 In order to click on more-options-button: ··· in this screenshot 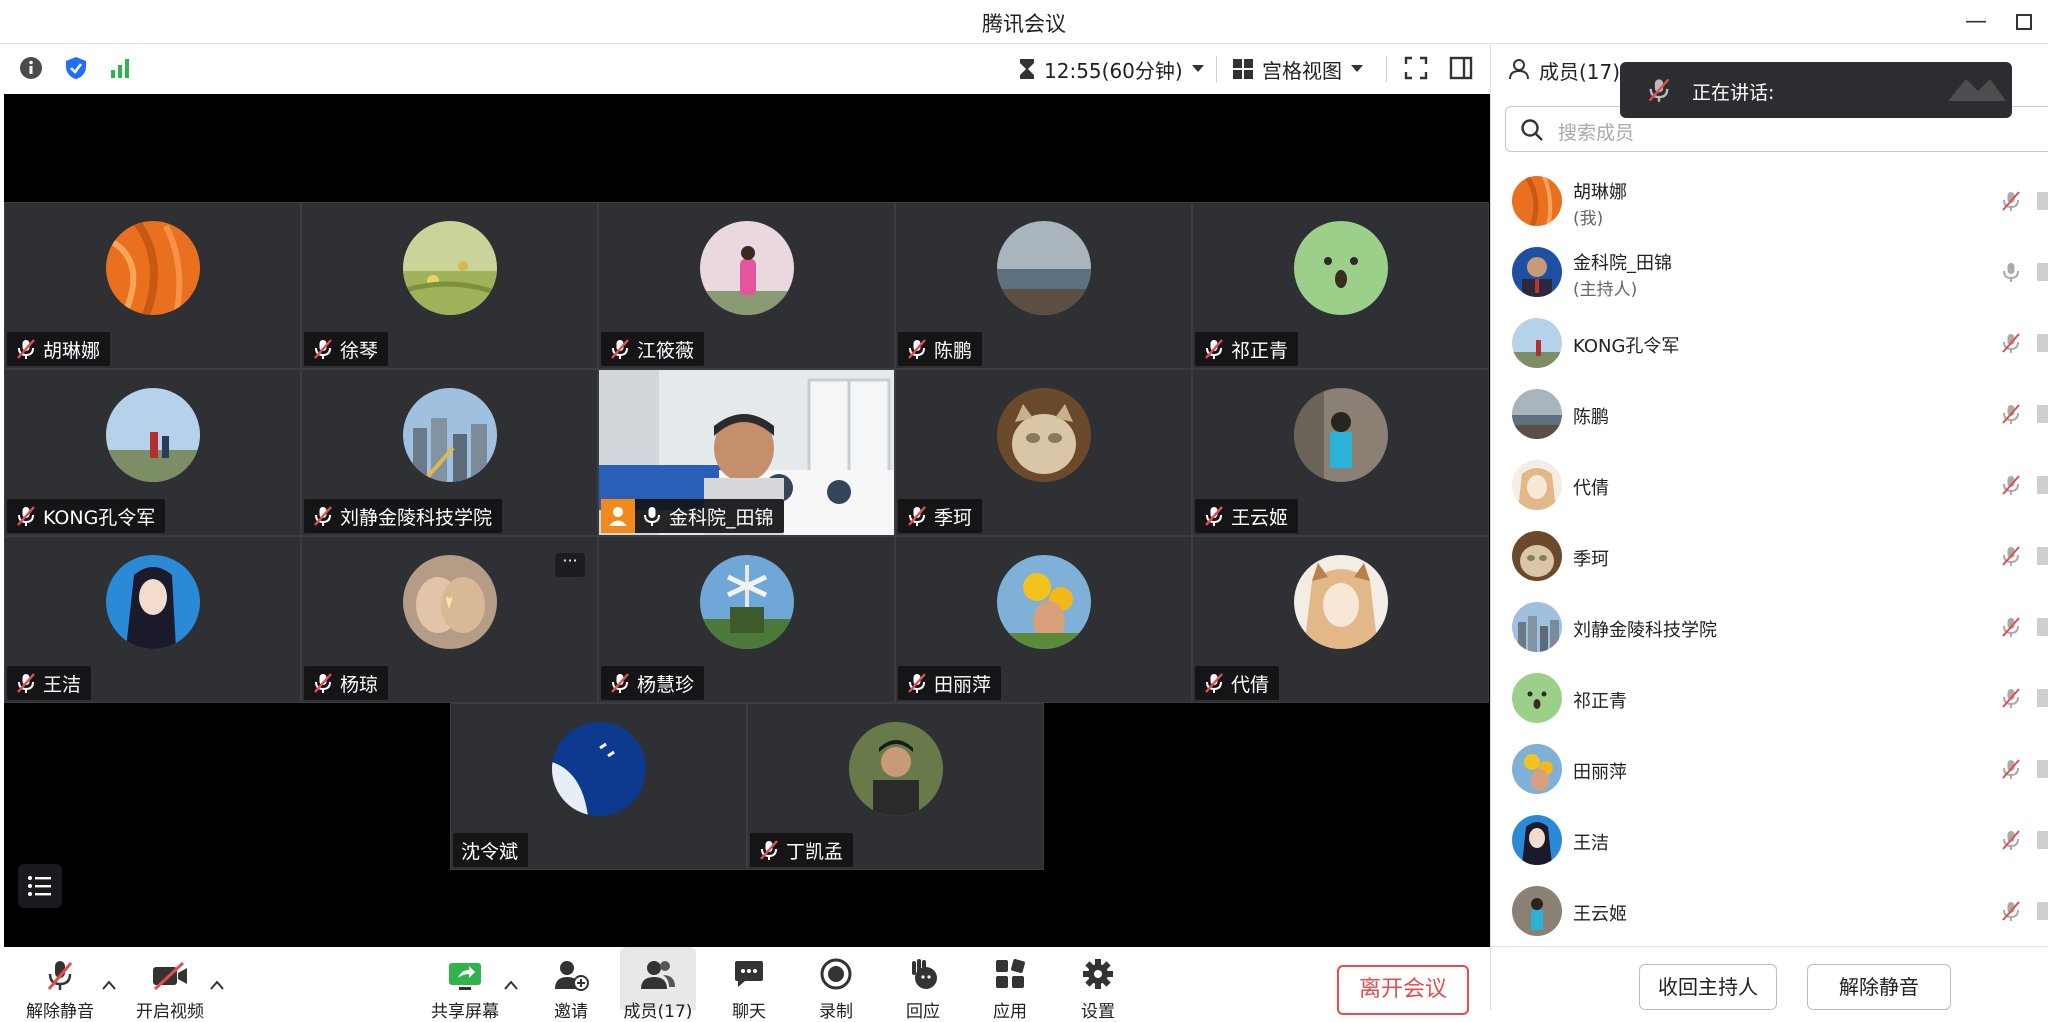, I will do `click(570, 565)`.